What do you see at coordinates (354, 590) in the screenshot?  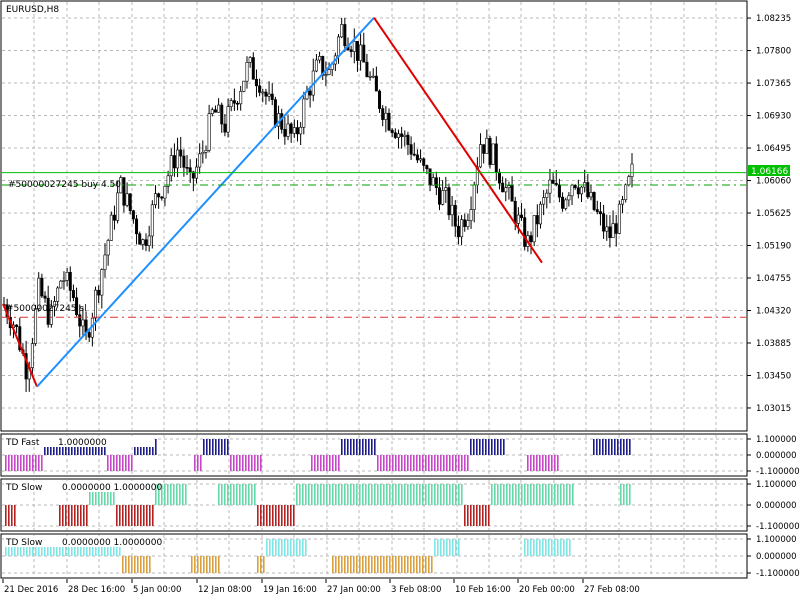 I see `time-tick-label: 27 Jan 00:00` at bounding box center [354, 590].